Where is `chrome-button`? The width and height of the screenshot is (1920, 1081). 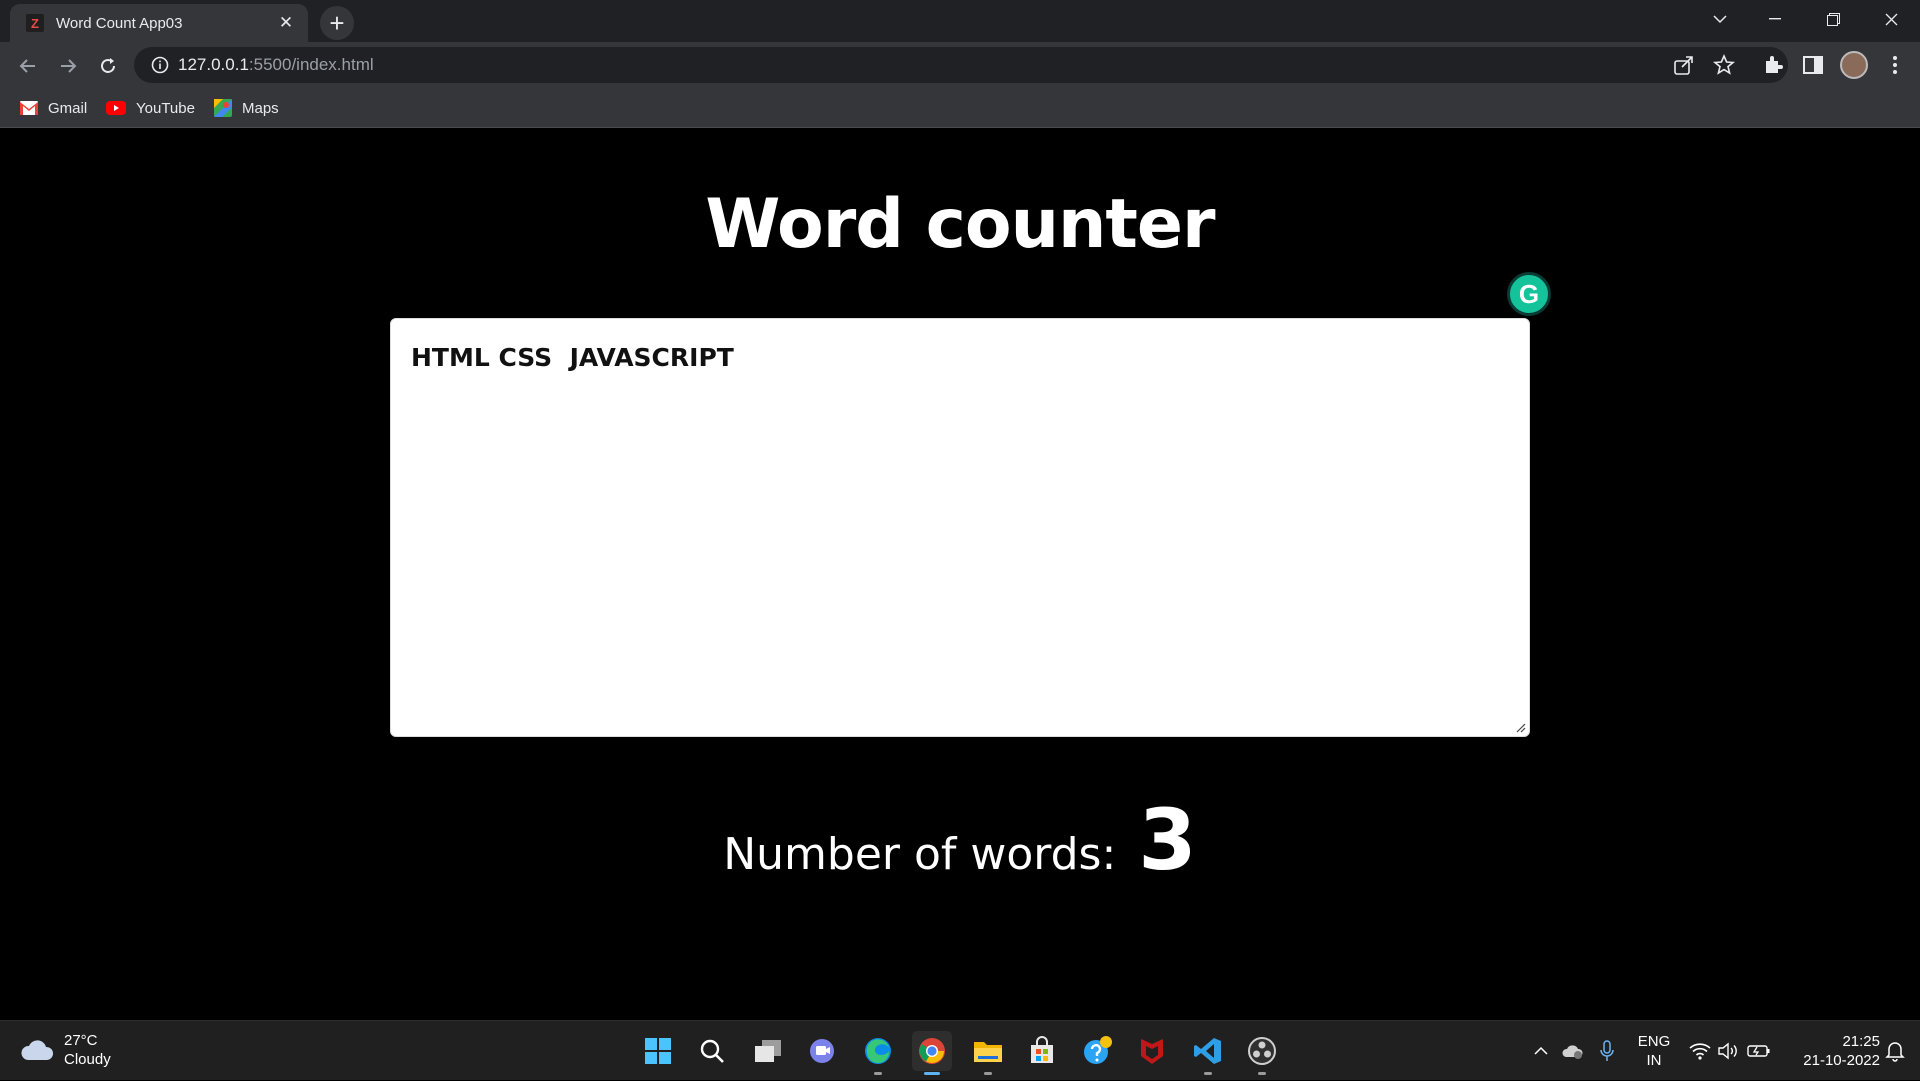 chrome-button is located at coordinates (932, 1053).